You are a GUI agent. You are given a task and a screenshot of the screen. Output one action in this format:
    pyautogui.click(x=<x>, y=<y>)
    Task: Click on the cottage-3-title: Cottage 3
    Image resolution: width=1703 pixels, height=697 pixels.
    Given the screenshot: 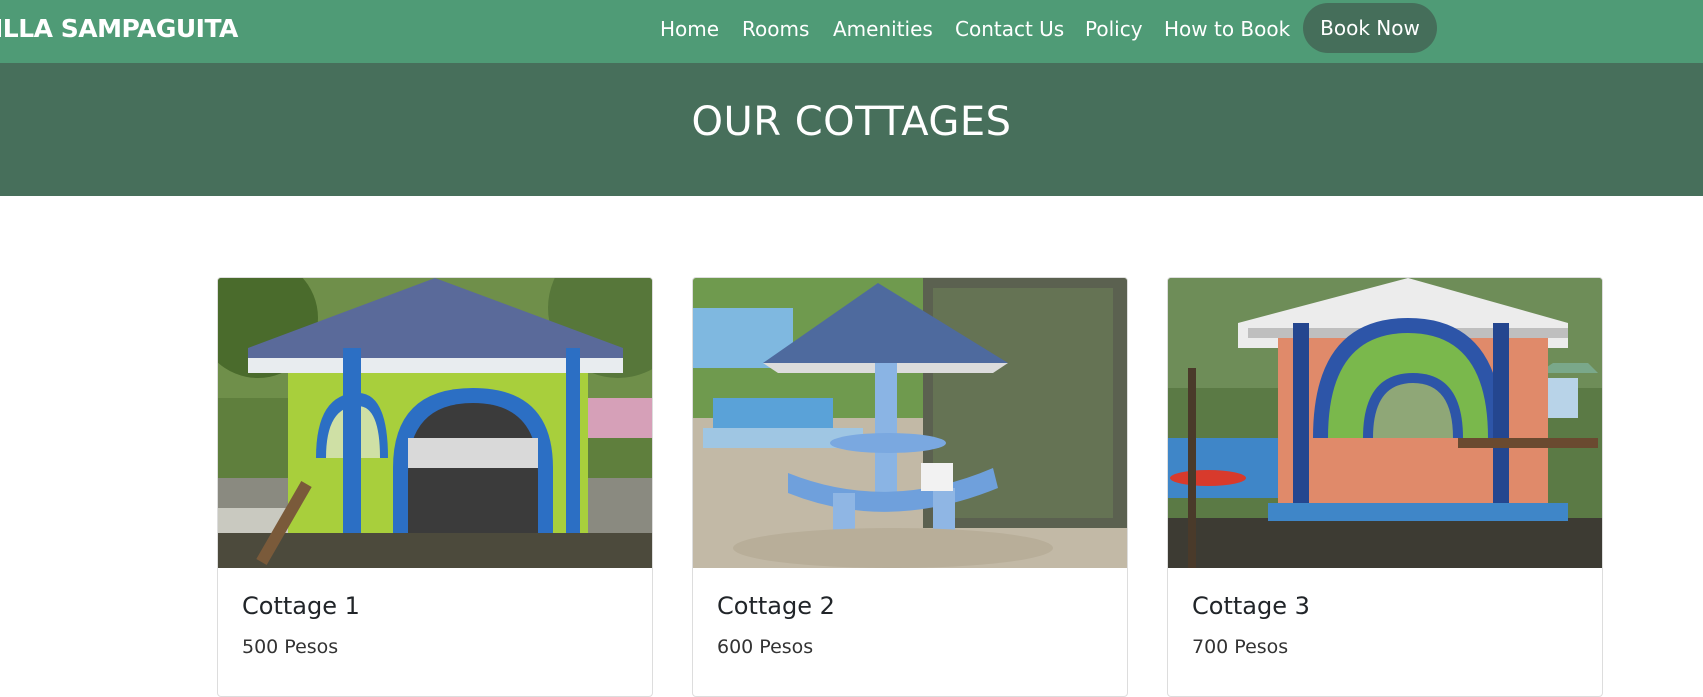 What is the action you would take?
    pyautogui.click(x=1251, y=606)
    